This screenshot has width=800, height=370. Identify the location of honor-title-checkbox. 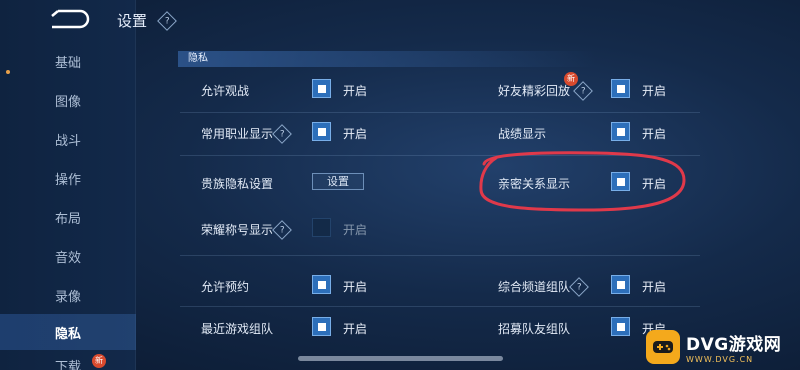
(321, 227).